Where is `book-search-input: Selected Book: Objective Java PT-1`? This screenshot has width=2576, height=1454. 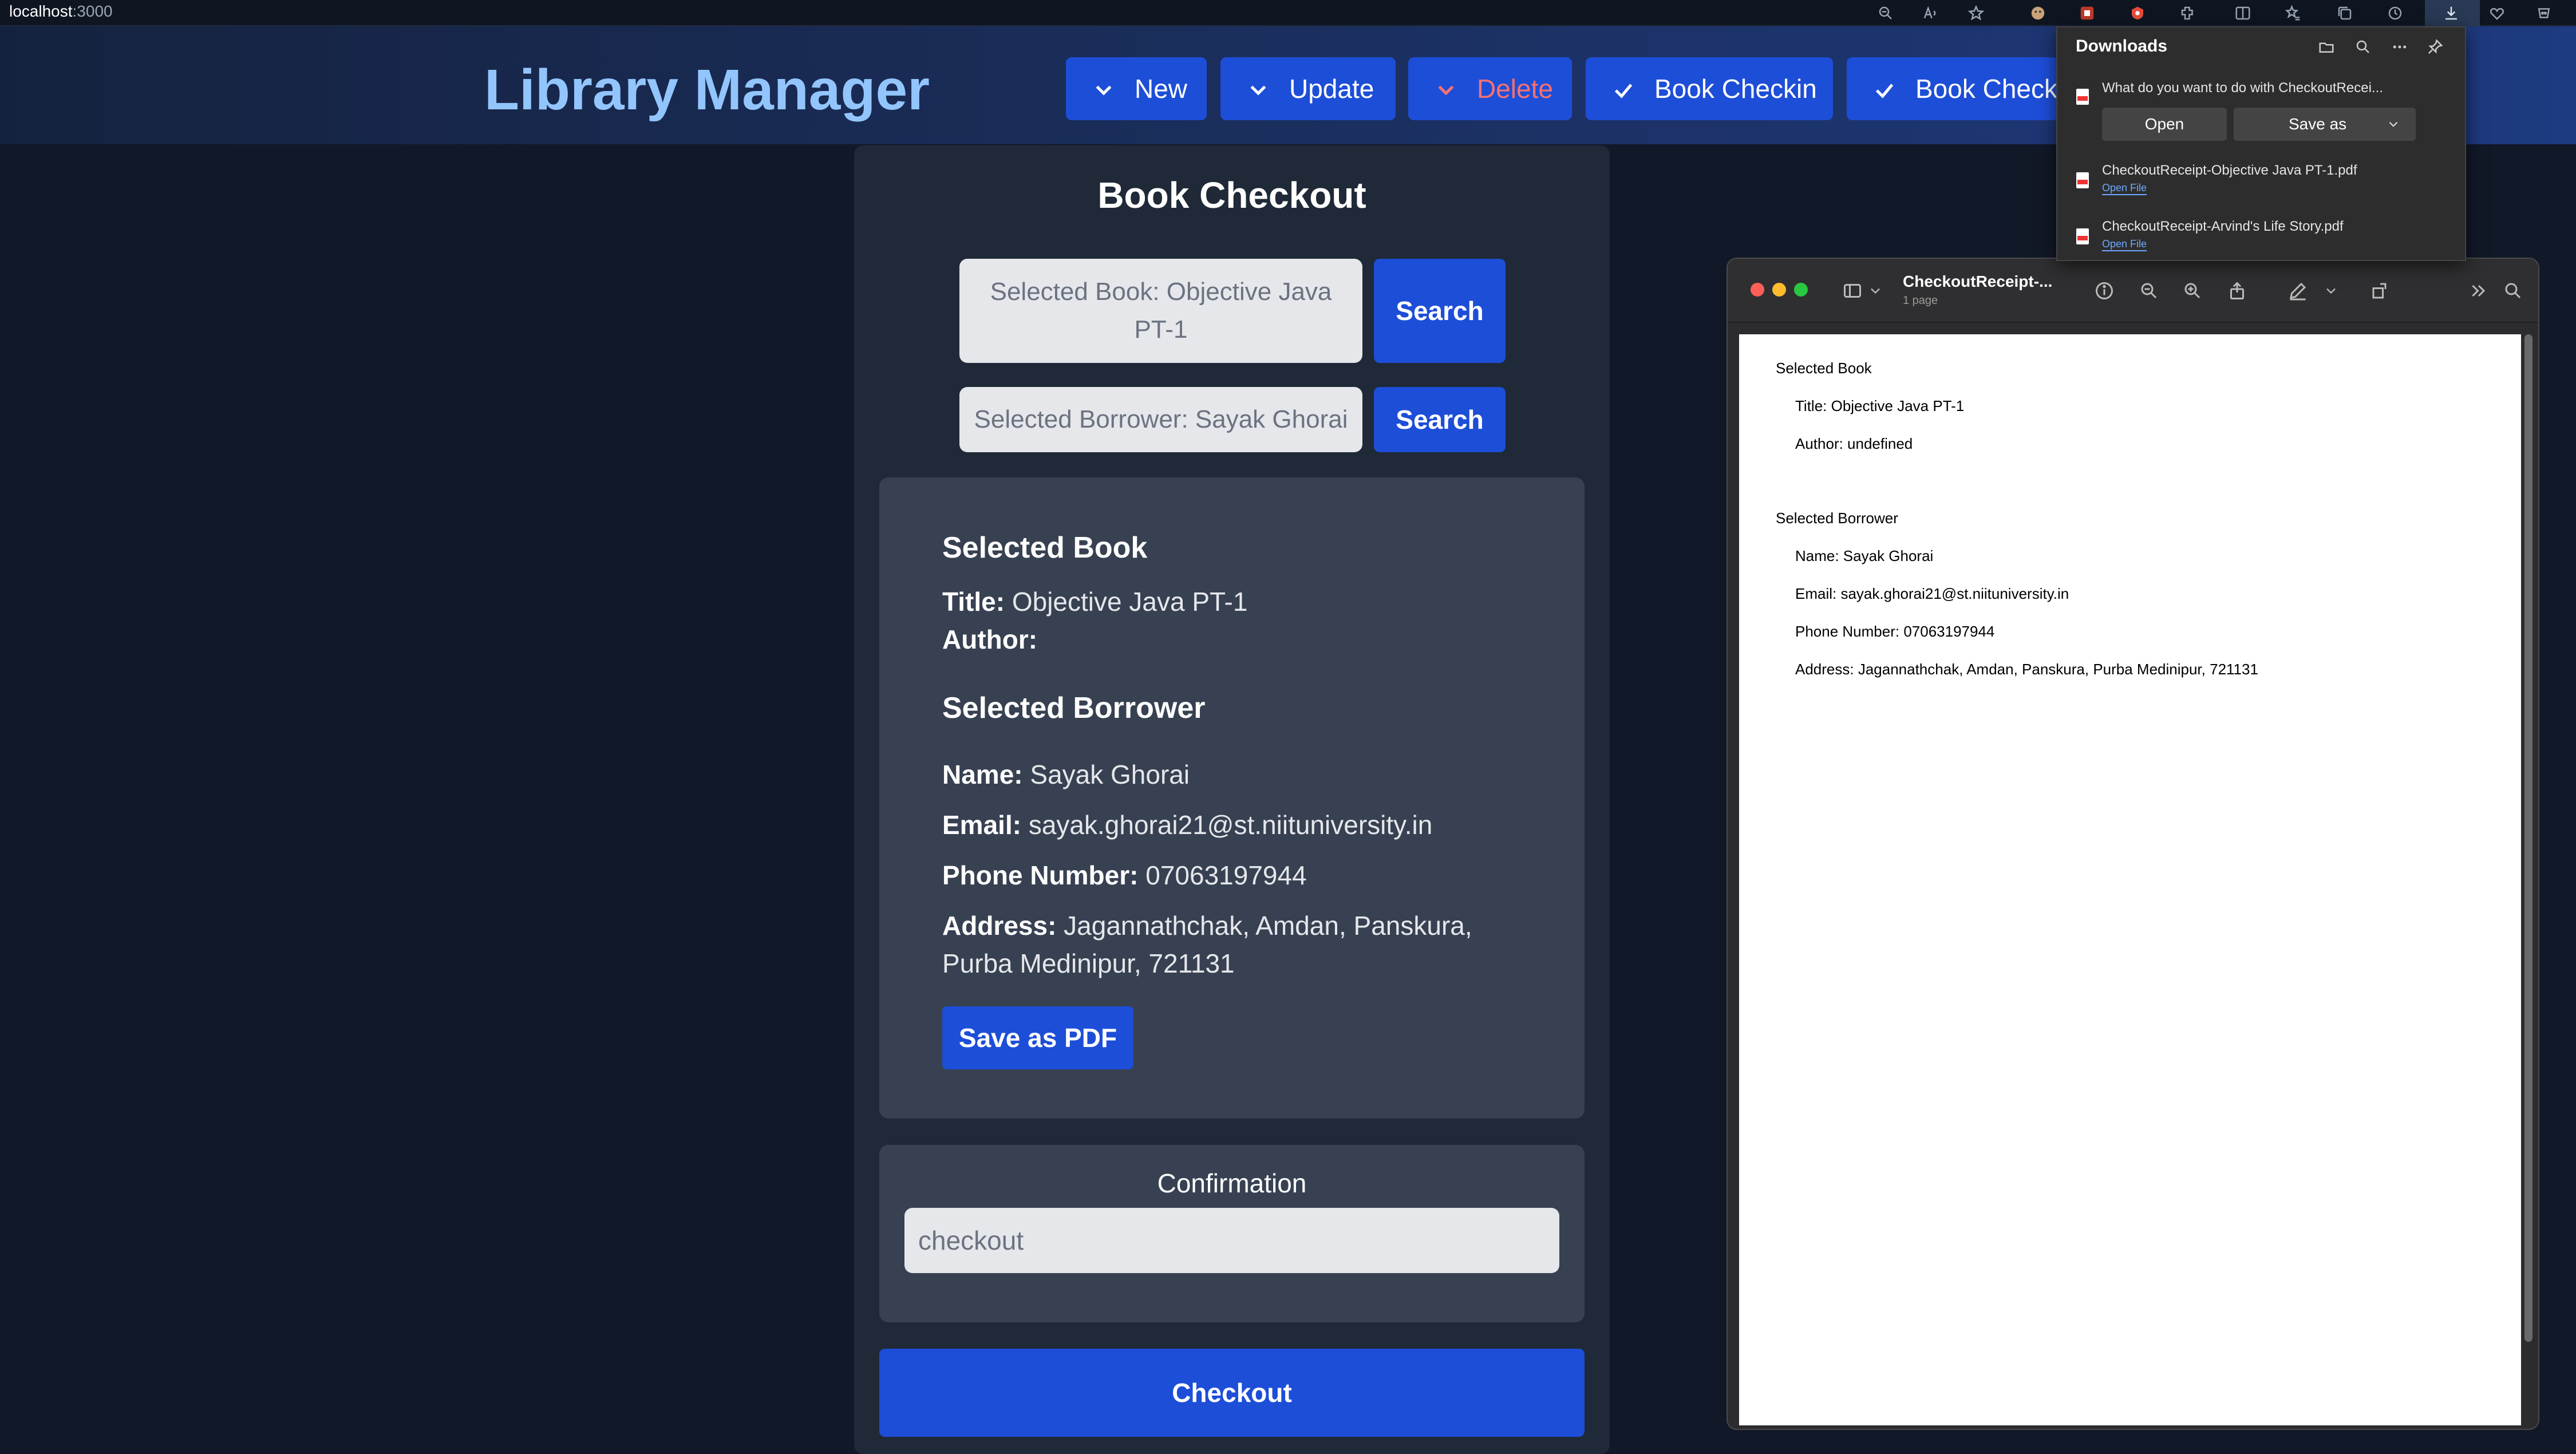
book-search-input: Selected Book: Objective Java PT-1 is located at coordinates (1160, 311).